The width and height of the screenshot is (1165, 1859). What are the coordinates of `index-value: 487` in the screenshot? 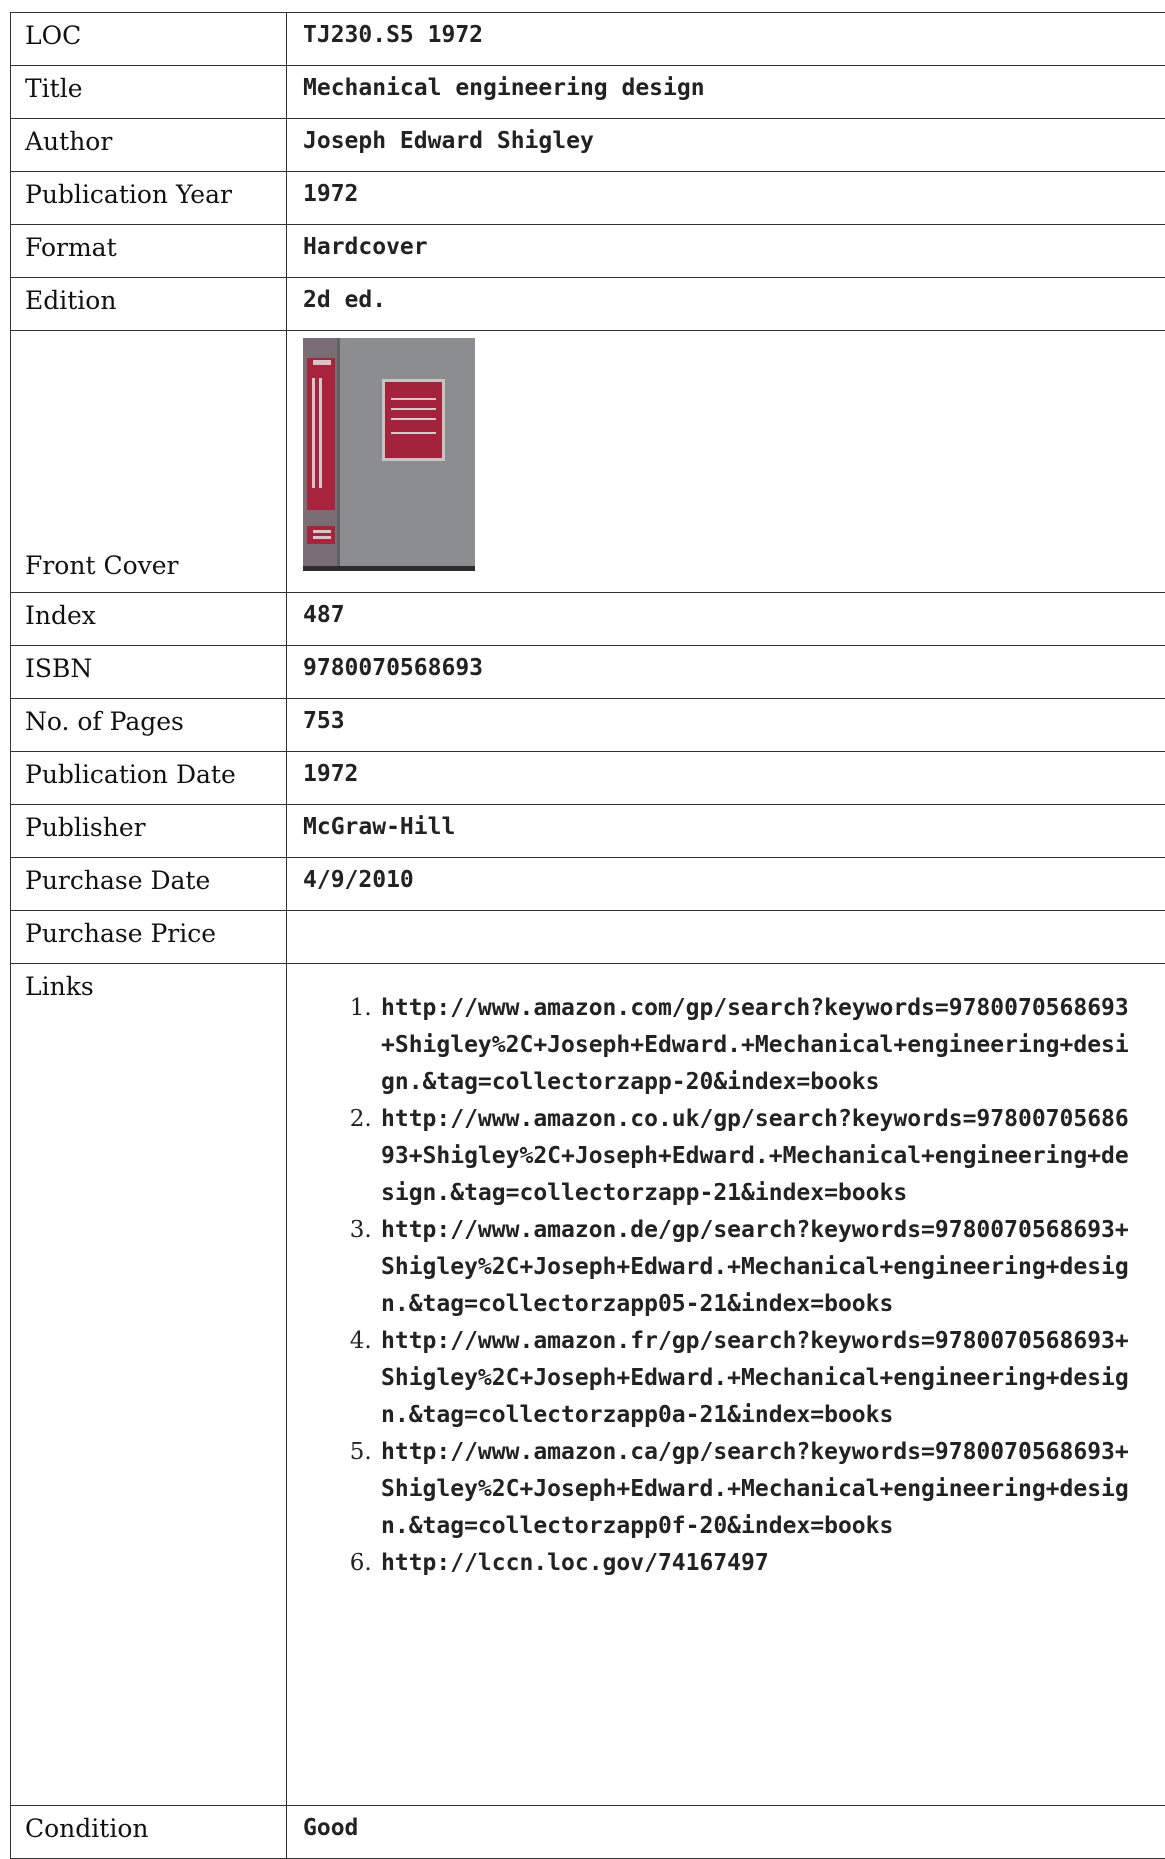 It's located at (726, 619).